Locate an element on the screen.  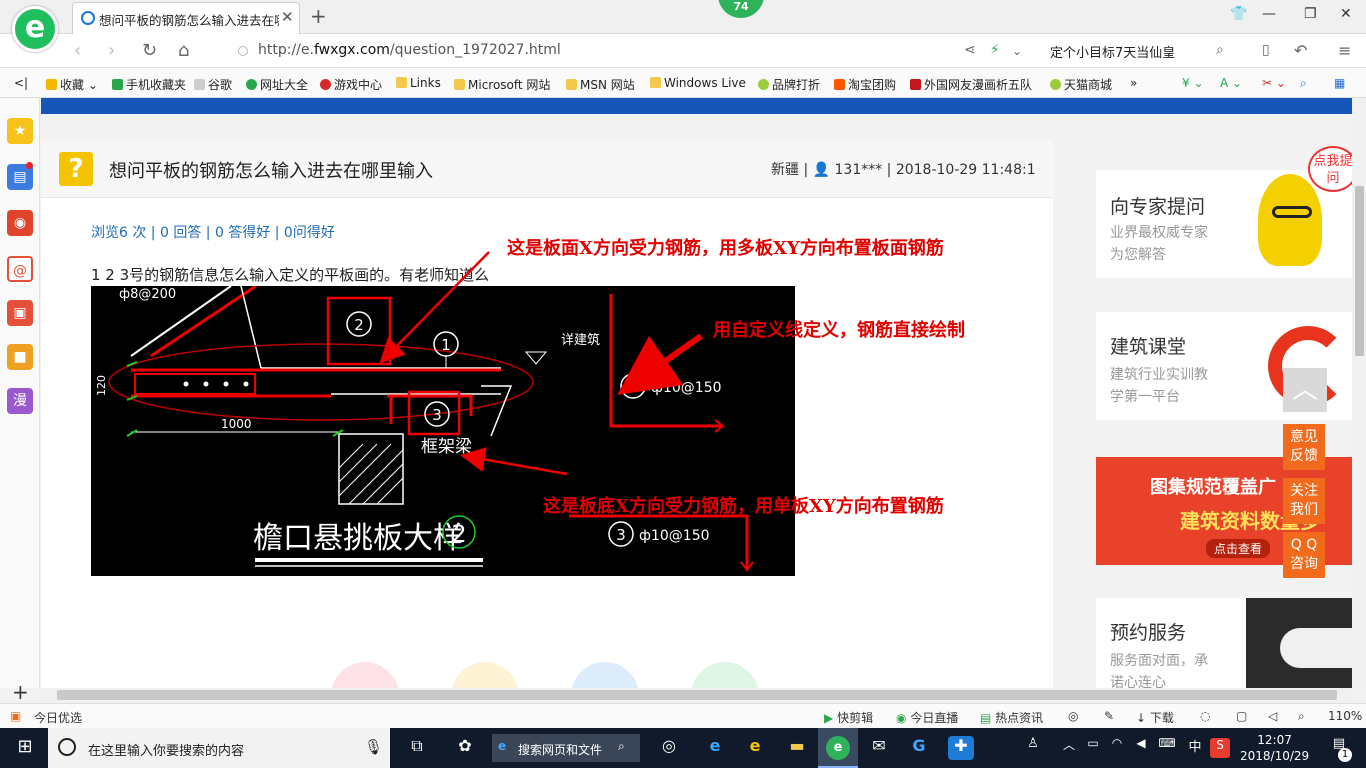
browser-logo: e is located at coordinates (35, 29).